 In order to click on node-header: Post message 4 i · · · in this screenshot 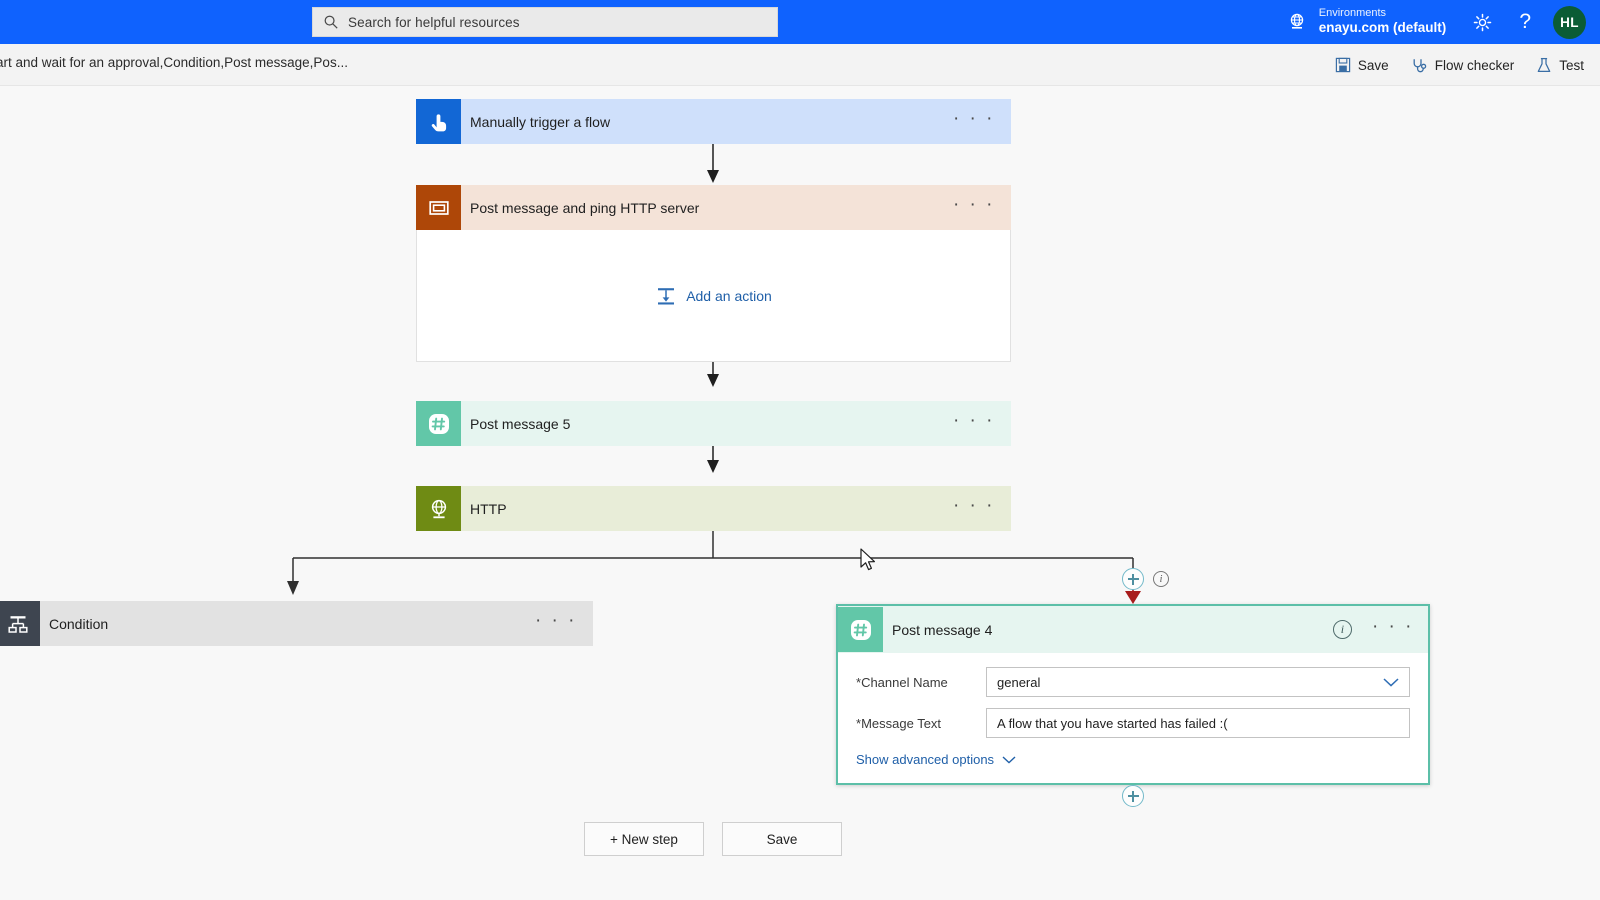, I will do `click(1133, 629)`.